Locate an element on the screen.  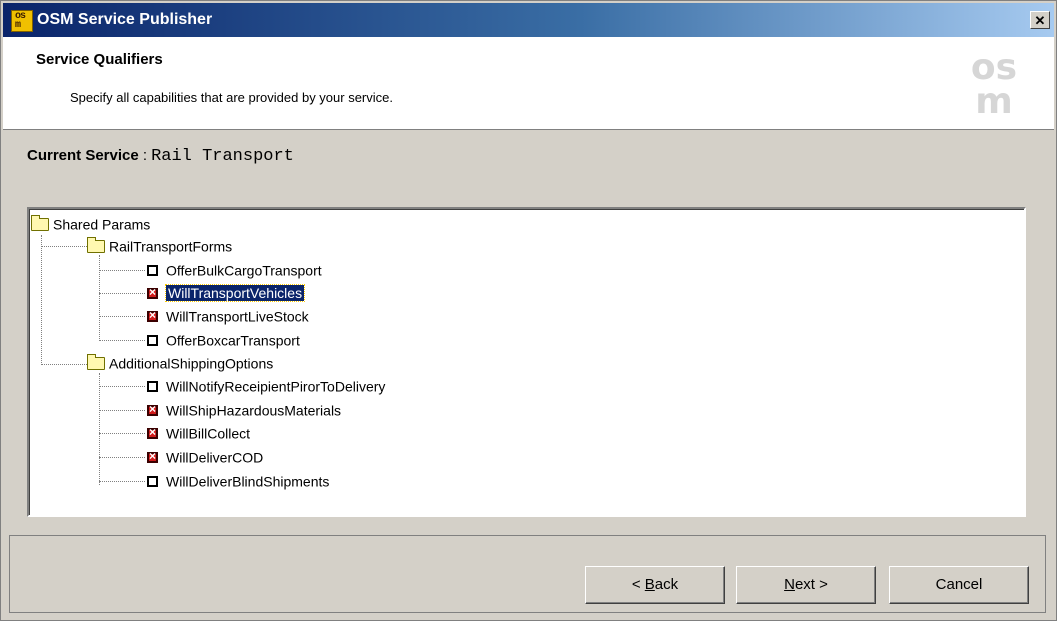
osm-logo-icon: os m is located at coordinates (994, 84).